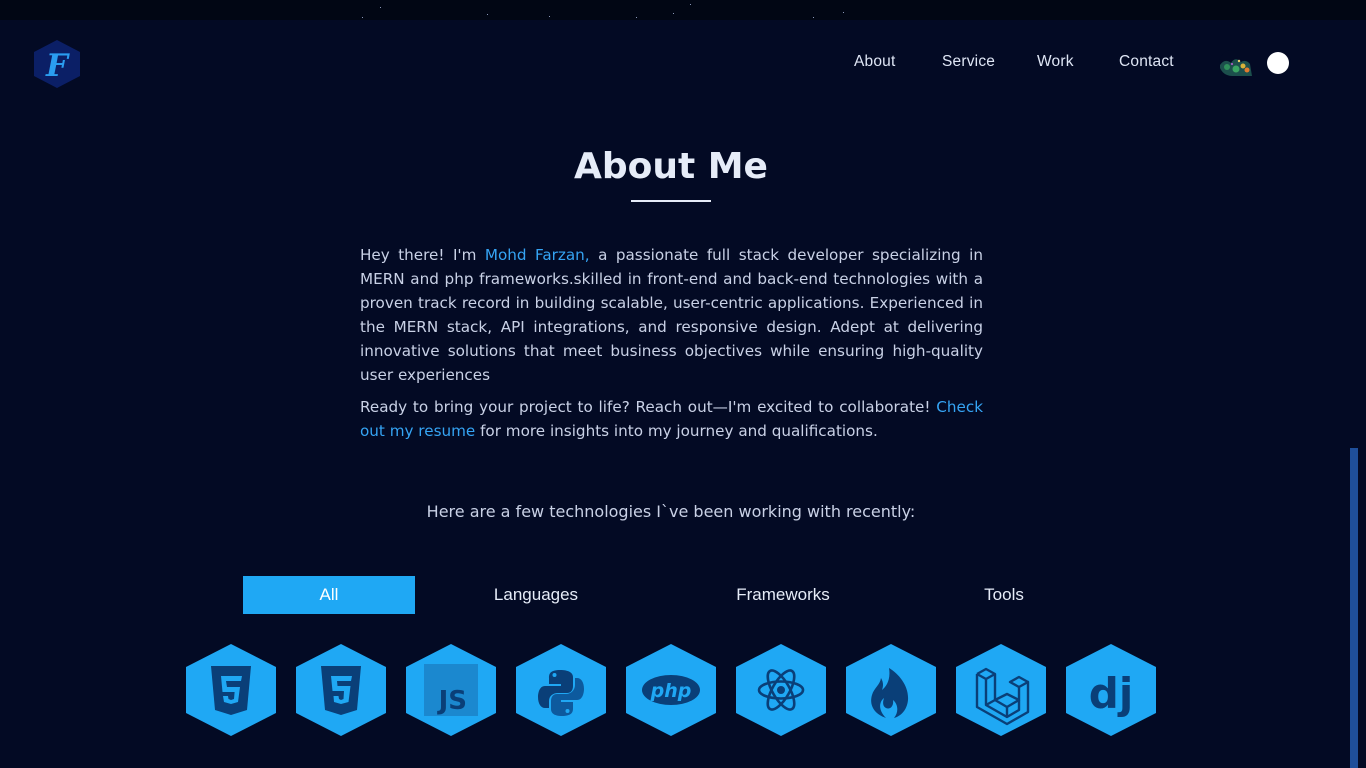 This screenshot has height=768, width=1366. Describe the element at coordinates (537, 255) in the screenshot. I see `author-name: Mohd Farzan,` at that location.